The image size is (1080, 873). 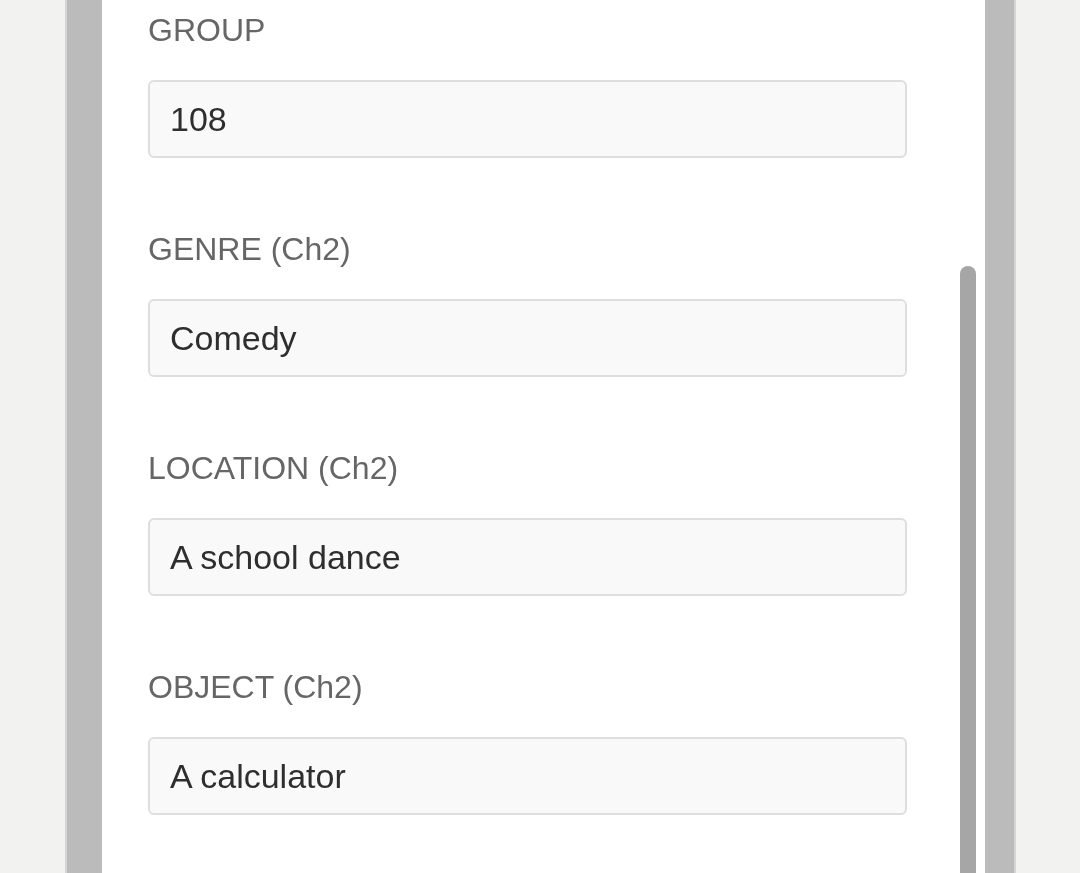 I want to click on scrollbar-thumb, so click(x=968, y=569).